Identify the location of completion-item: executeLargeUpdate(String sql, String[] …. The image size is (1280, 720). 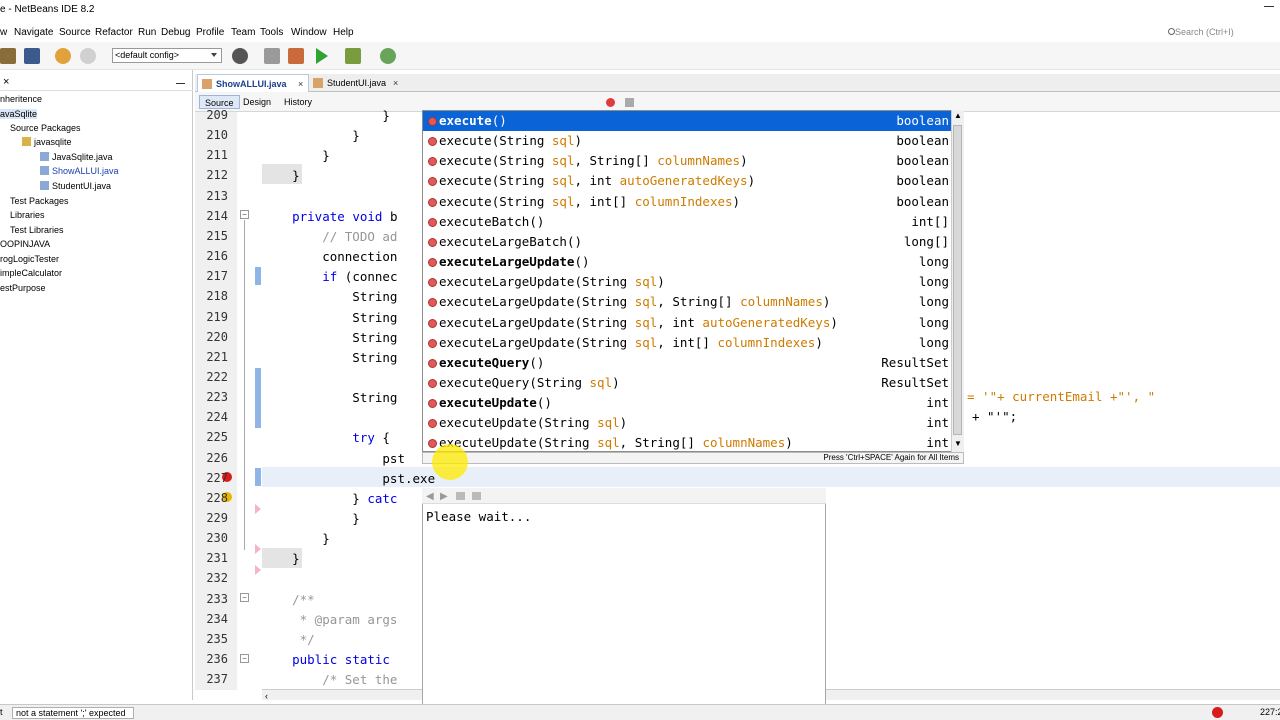
(687, 302).